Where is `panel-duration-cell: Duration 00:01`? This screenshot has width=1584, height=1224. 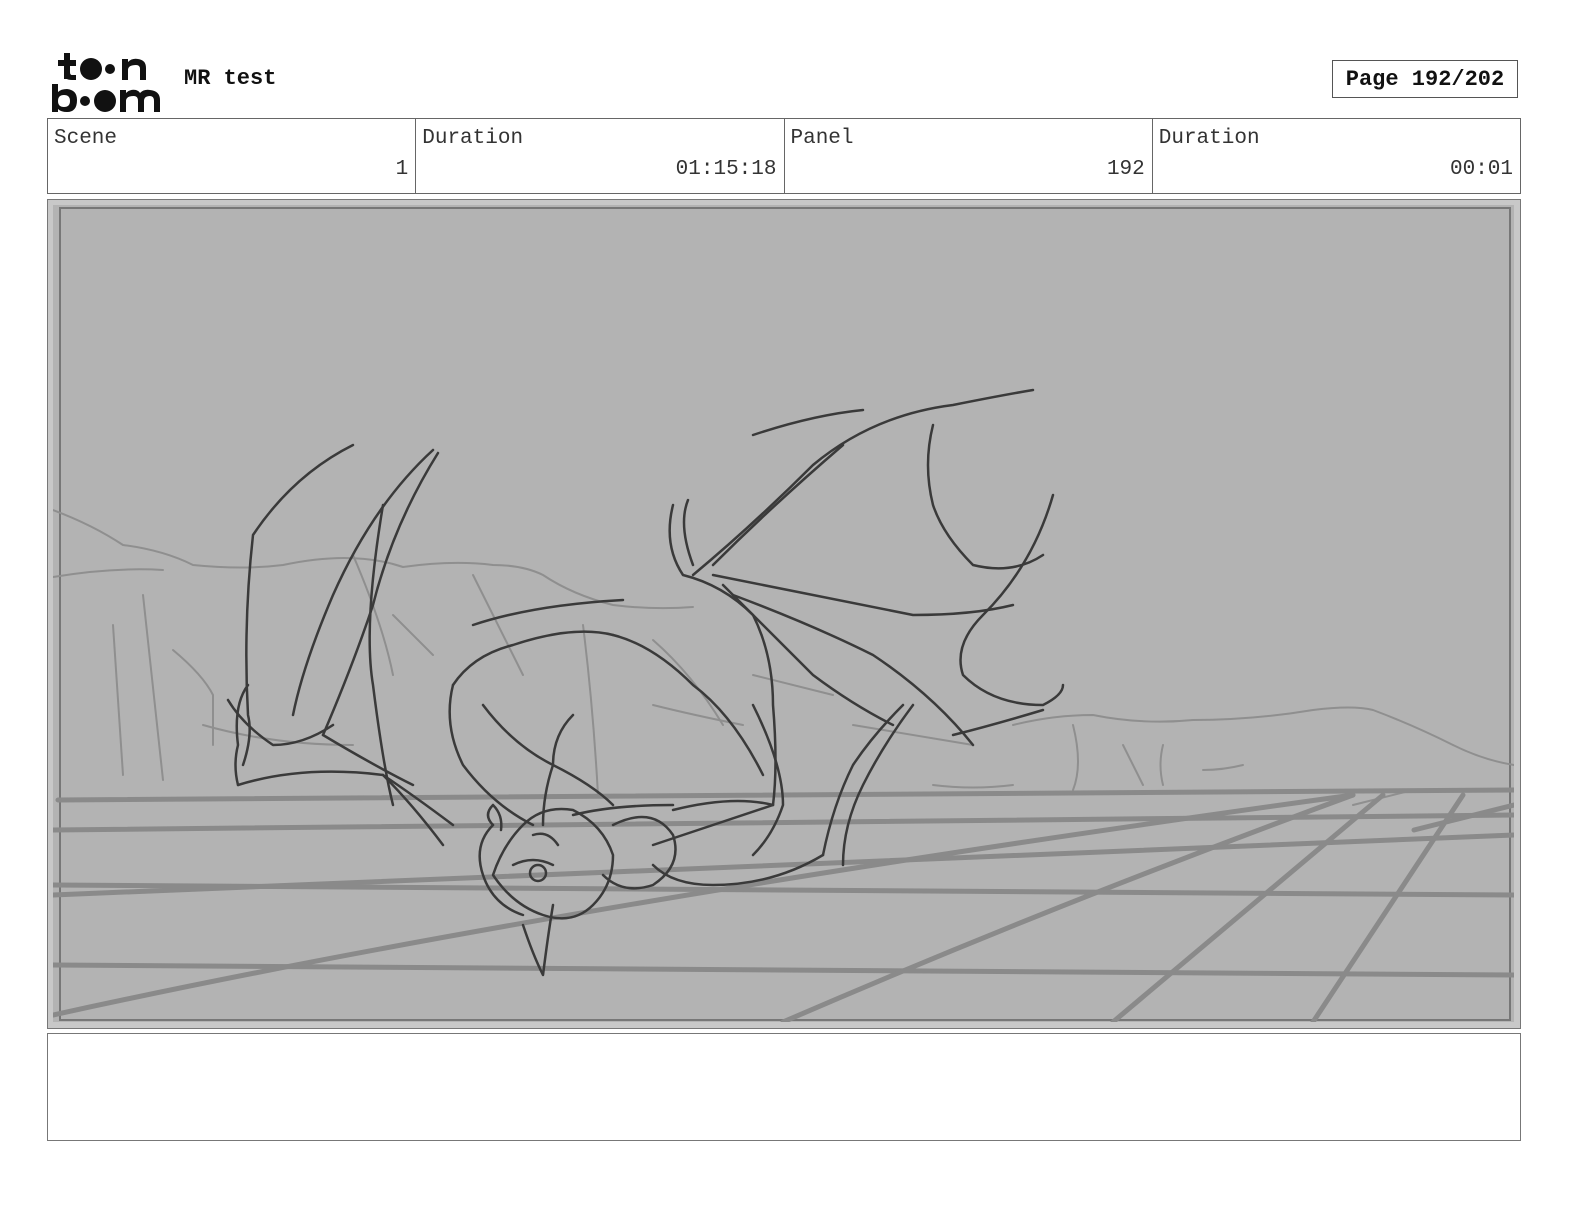 panel-duration-cell: Duration 00:01 is located at coordinates (1336, 156).